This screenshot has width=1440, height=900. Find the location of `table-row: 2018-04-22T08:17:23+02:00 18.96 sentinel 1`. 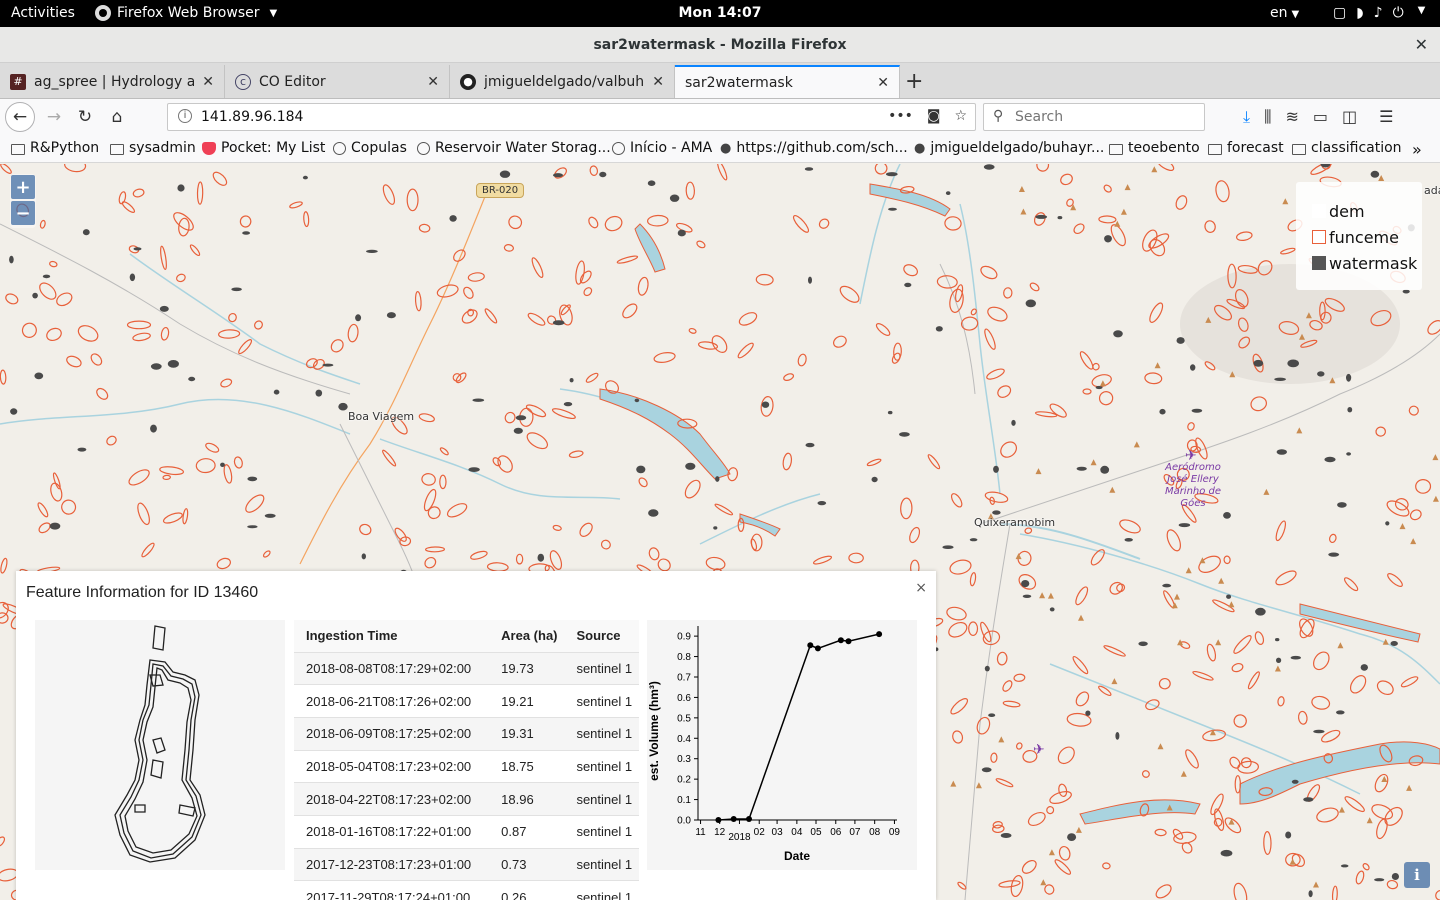

table-row: 2018-04-22T08:17:23+02:00 18.96 sentinel 1 is located at coordinates (466, 799).